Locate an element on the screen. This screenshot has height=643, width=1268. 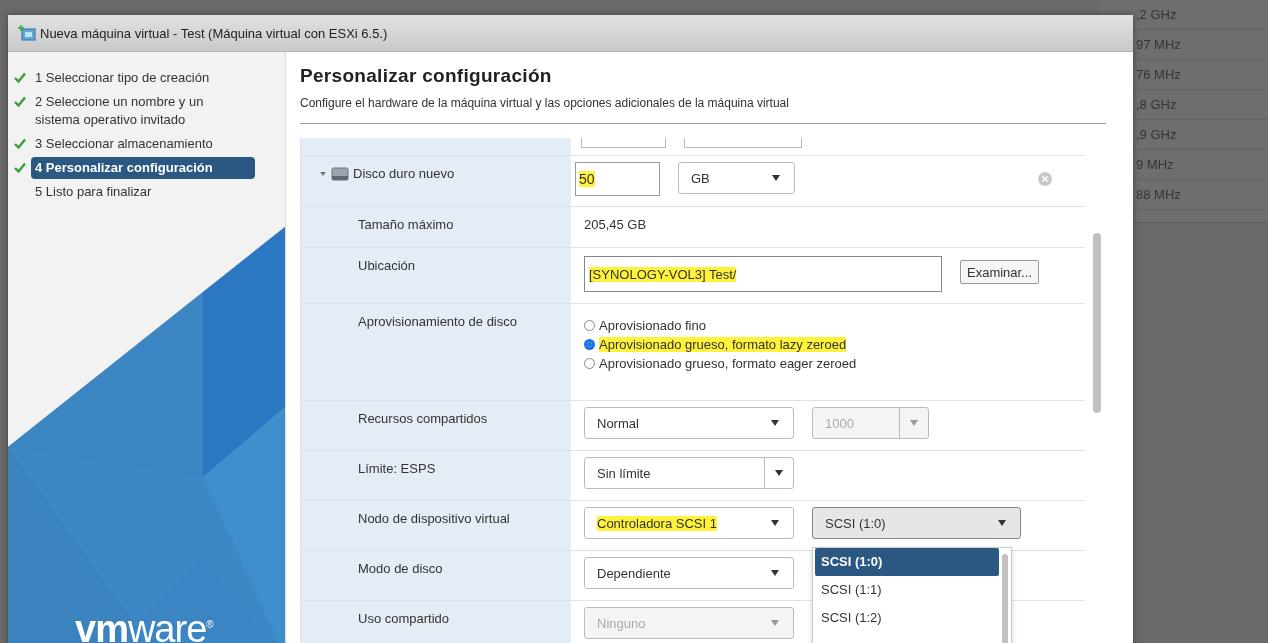
field-label: Disco duro nuevo is located at coordinates (404, 173).